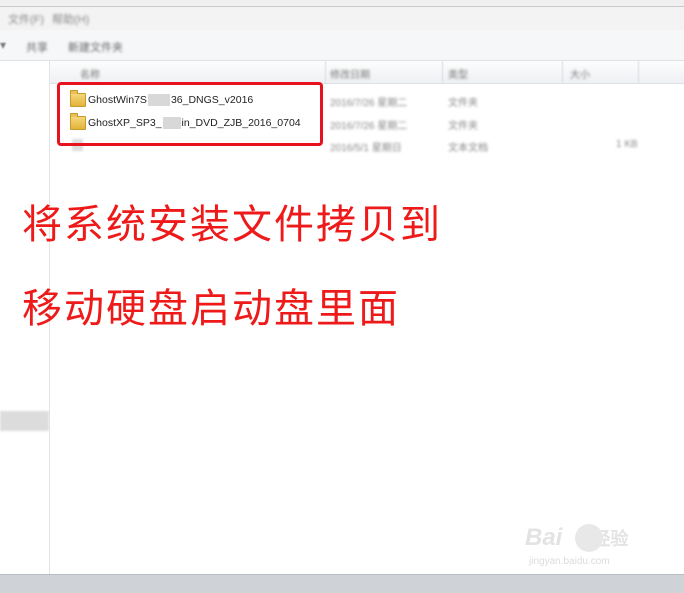 This screenshot has width=684, height=593. What do you see at coordinates (190, 114) in the screenshot?
I see `highlight-box` at bounding box center [190, 114].